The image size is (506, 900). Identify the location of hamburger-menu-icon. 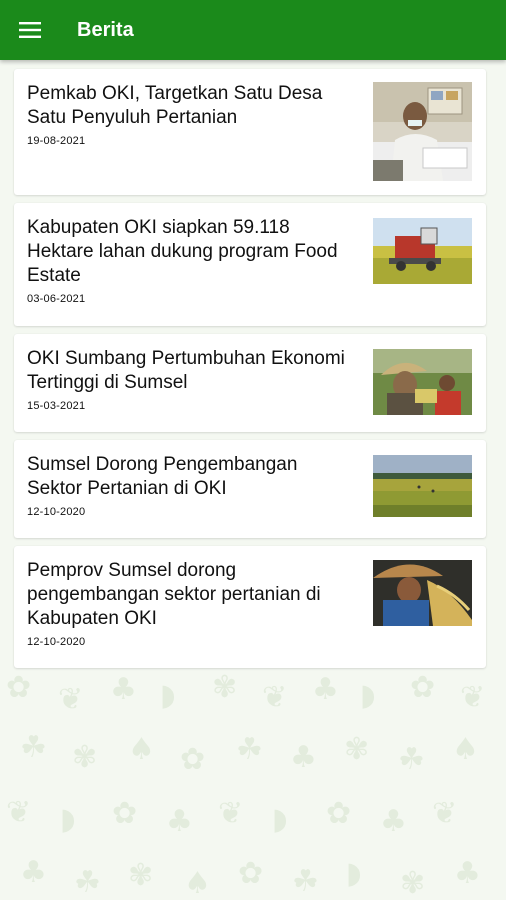
(30, 30).